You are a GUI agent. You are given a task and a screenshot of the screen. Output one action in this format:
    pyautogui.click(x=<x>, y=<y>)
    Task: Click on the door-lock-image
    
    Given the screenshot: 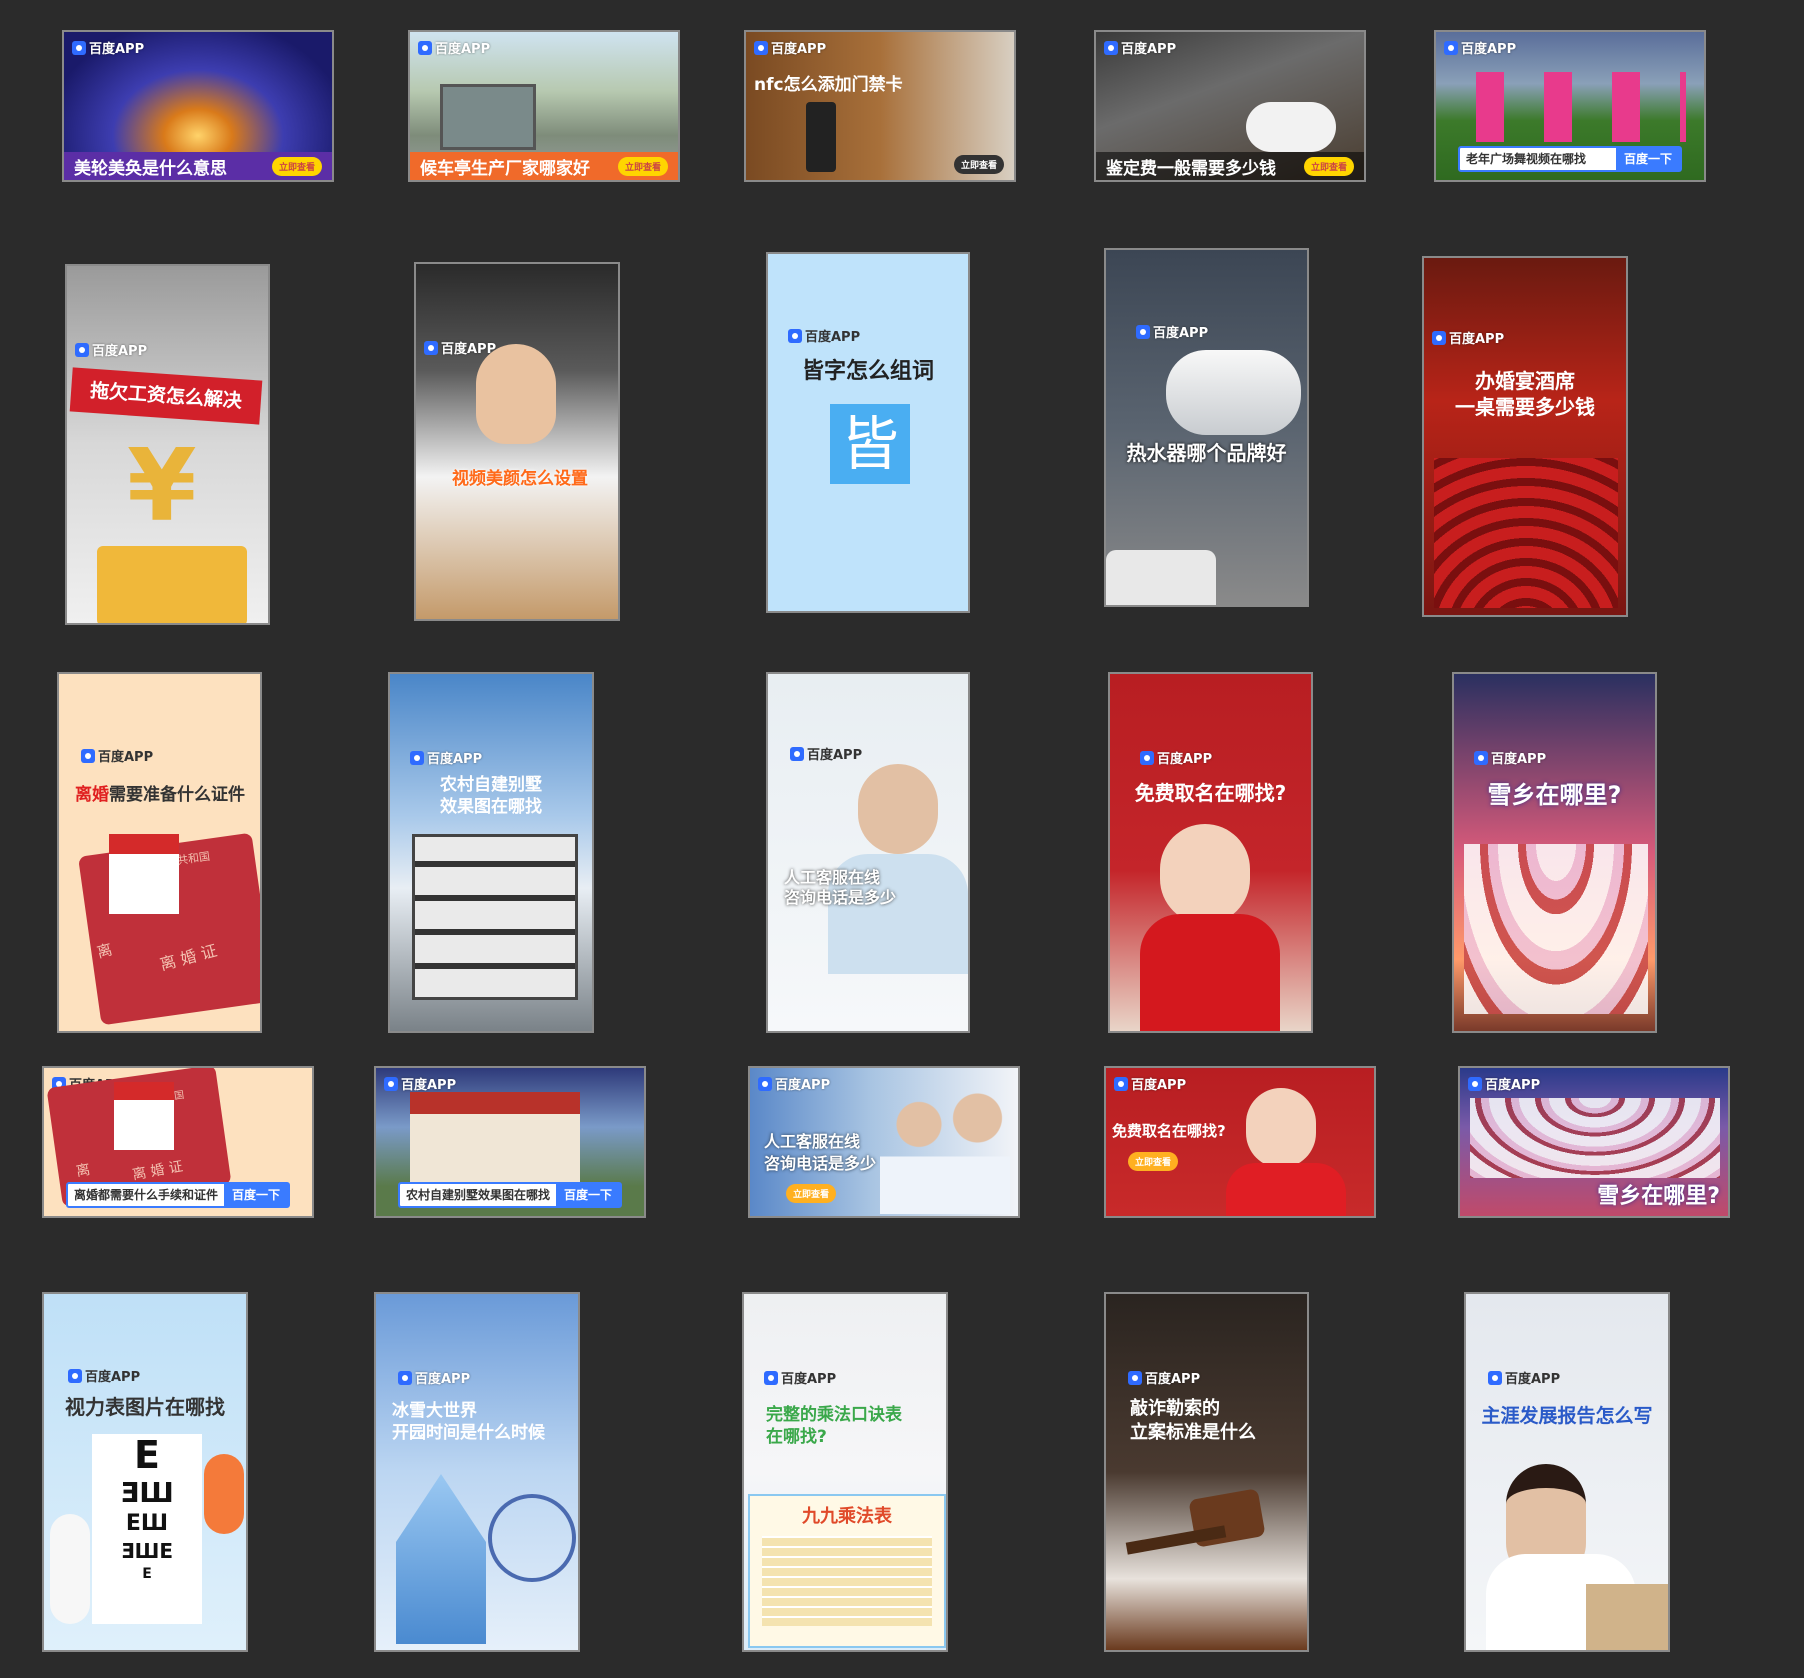 What is the action you would take?
    pyautogui.click(x=821, y=137)
    